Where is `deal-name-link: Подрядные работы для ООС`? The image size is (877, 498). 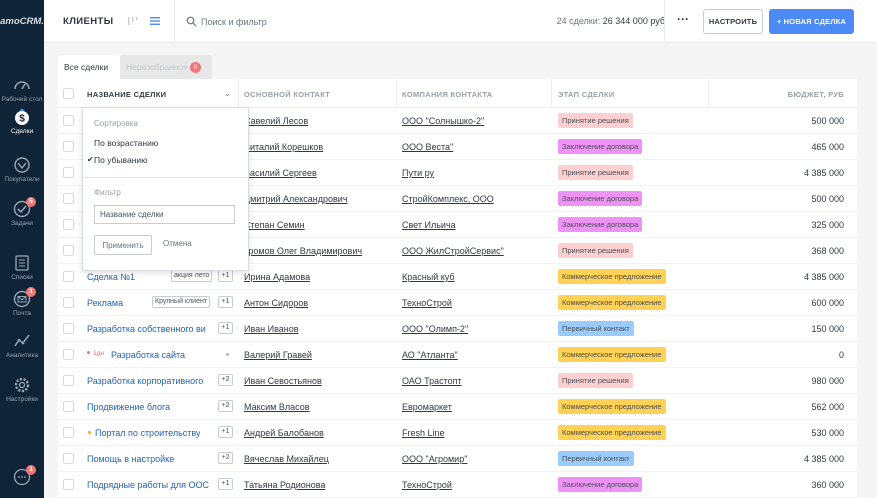 deal-name-link: Подрядные работы для ООС is located at coordinates (148, 485).